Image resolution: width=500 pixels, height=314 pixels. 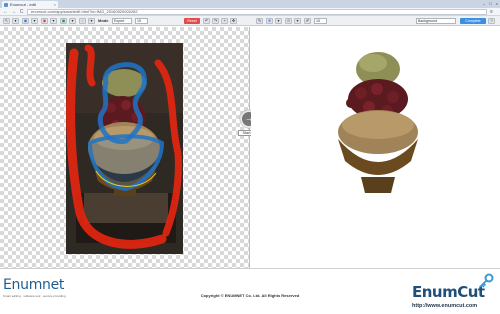 I want to click on undo-icon: ↶, so click(x=206, y=21).